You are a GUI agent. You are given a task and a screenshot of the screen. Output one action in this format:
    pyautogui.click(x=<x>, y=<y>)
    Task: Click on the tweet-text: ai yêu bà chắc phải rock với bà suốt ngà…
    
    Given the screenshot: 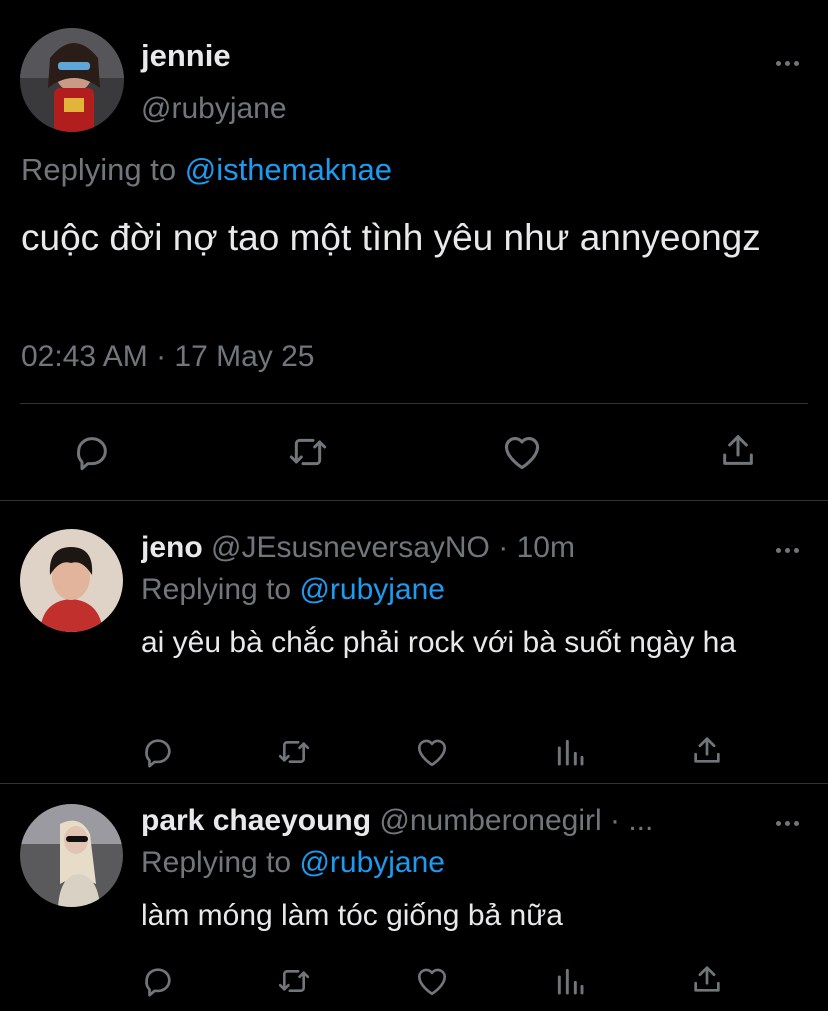 What is the action you would take?
    pyautogui.click(x=439, y=642)
    